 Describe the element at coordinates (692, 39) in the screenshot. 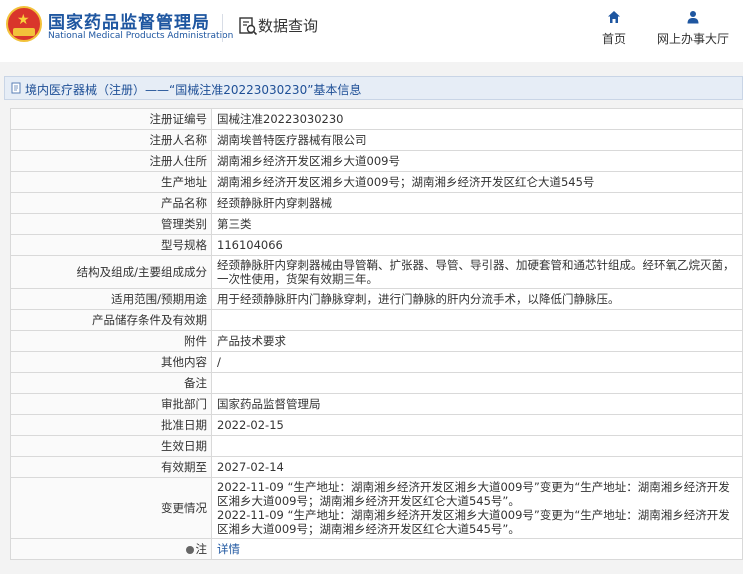

I see `nav-online-office-label: 网上办事大厅` at that location.